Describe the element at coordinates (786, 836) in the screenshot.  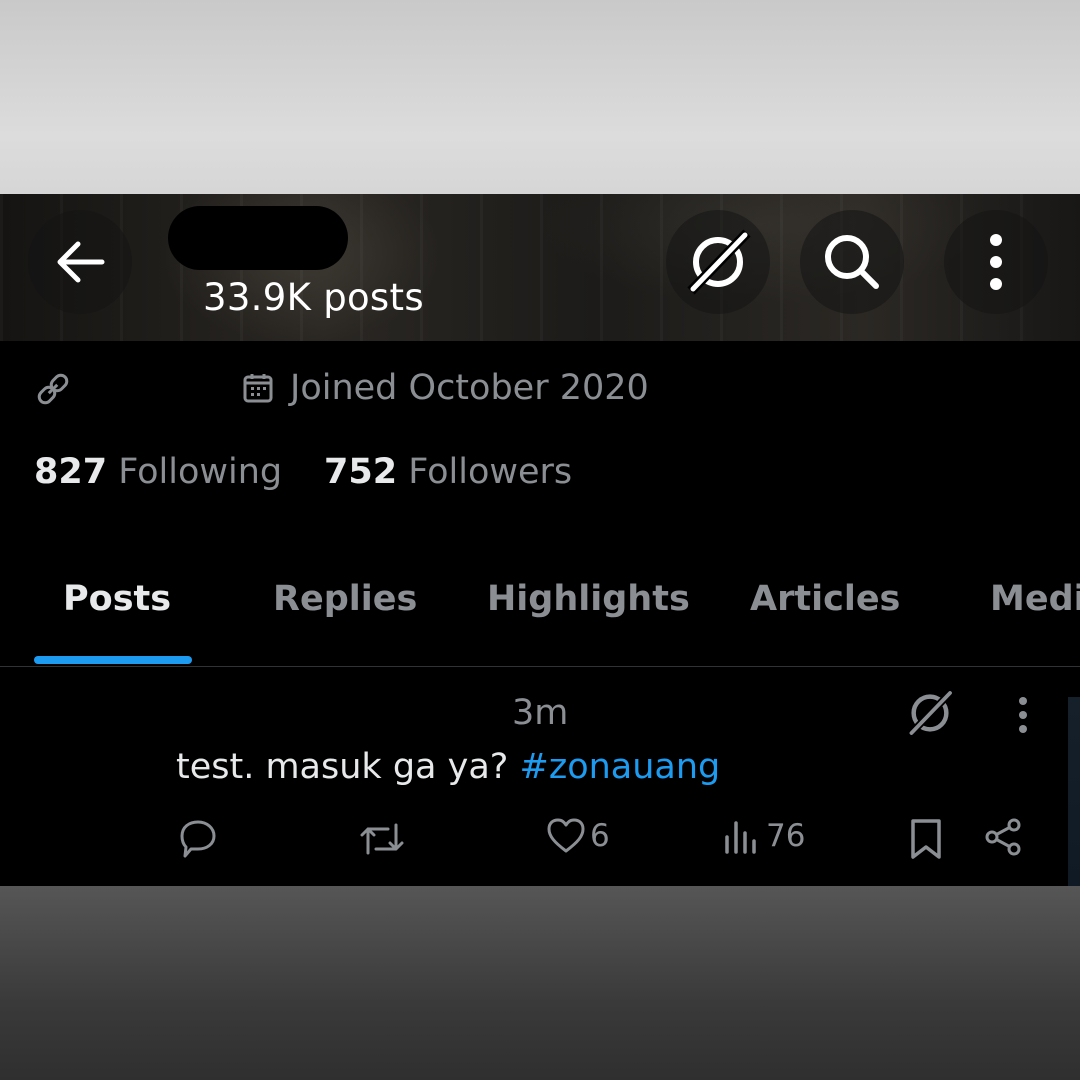
I see `views-count: 76` at that location.